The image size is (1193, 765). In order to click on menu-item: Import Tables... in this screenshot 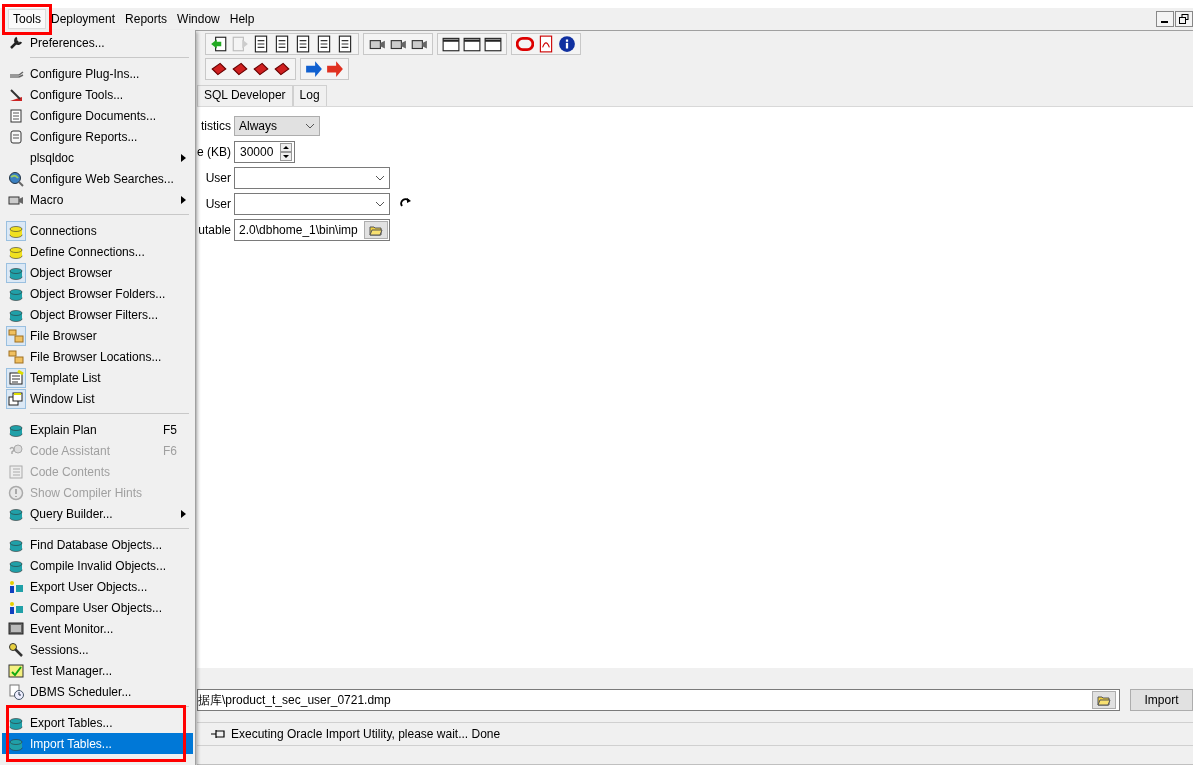, I will do `click(97, 743)`.